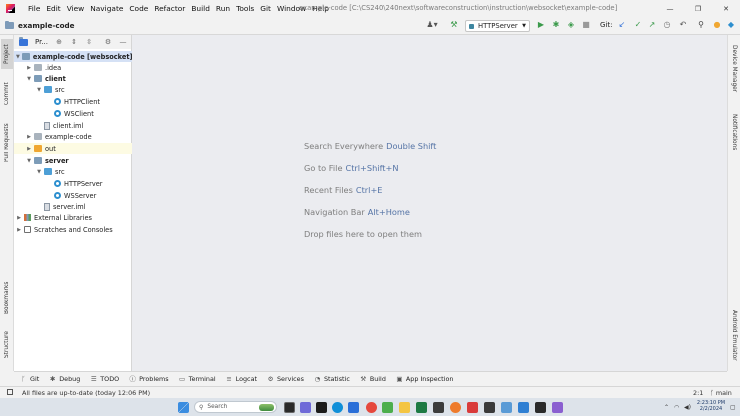 This screenshot has height=416, width=740. What do you see at coordinates (638, 25) in the screenshot?
I see `git-commit-icon: ✓` at bounding box center [638, 25].